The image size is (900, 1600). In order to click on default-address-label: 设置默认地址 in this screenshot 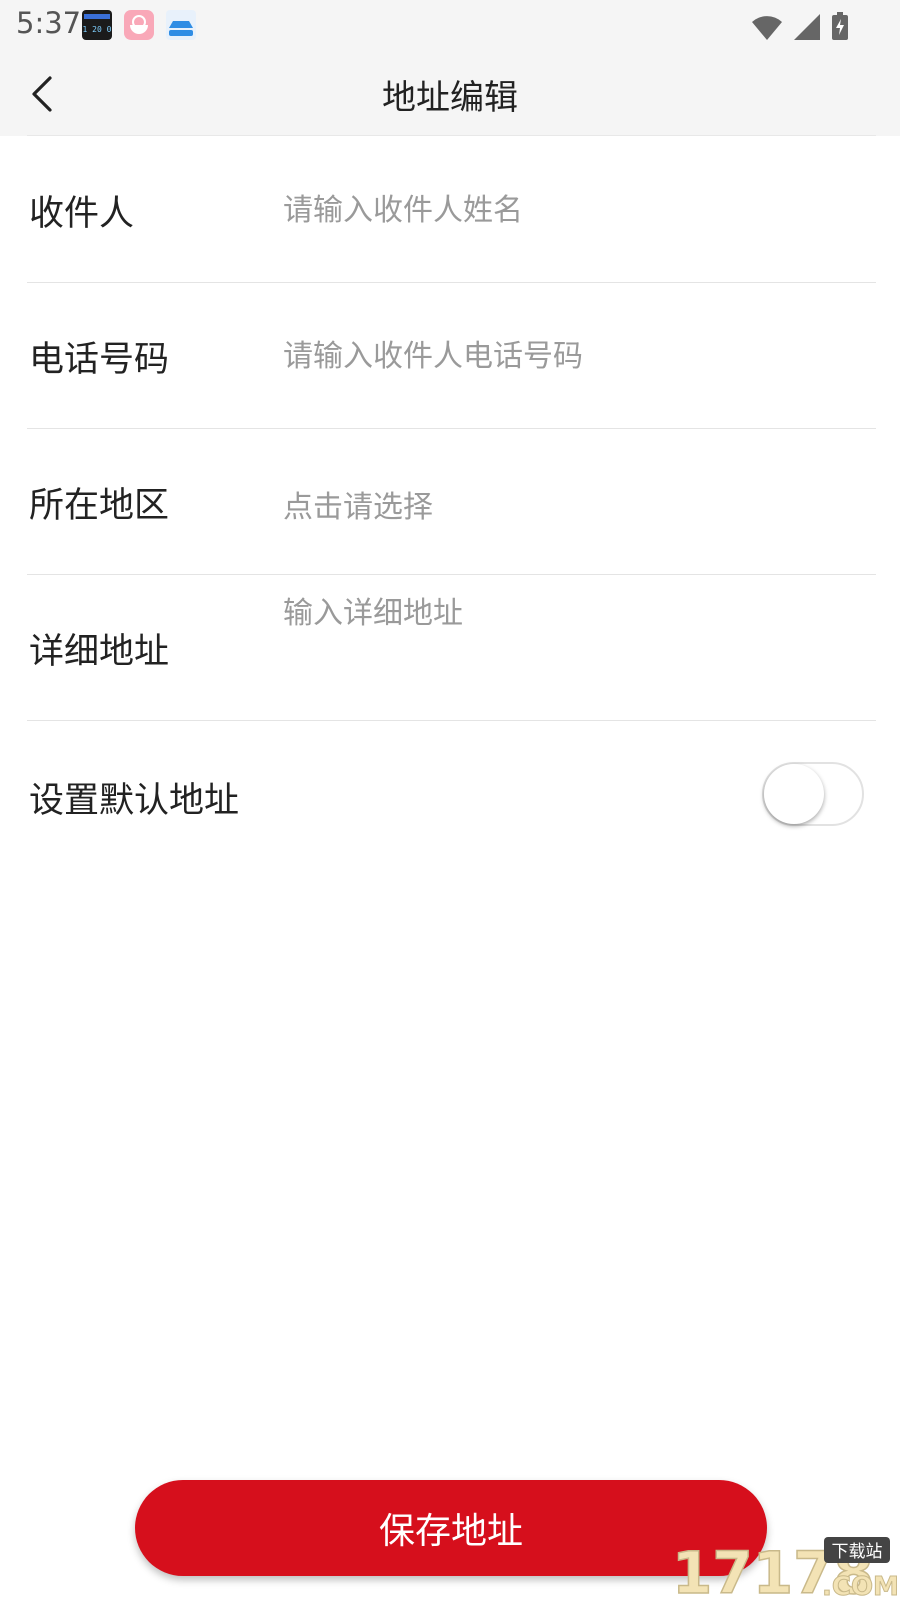, I will do `click(134, 801)`.